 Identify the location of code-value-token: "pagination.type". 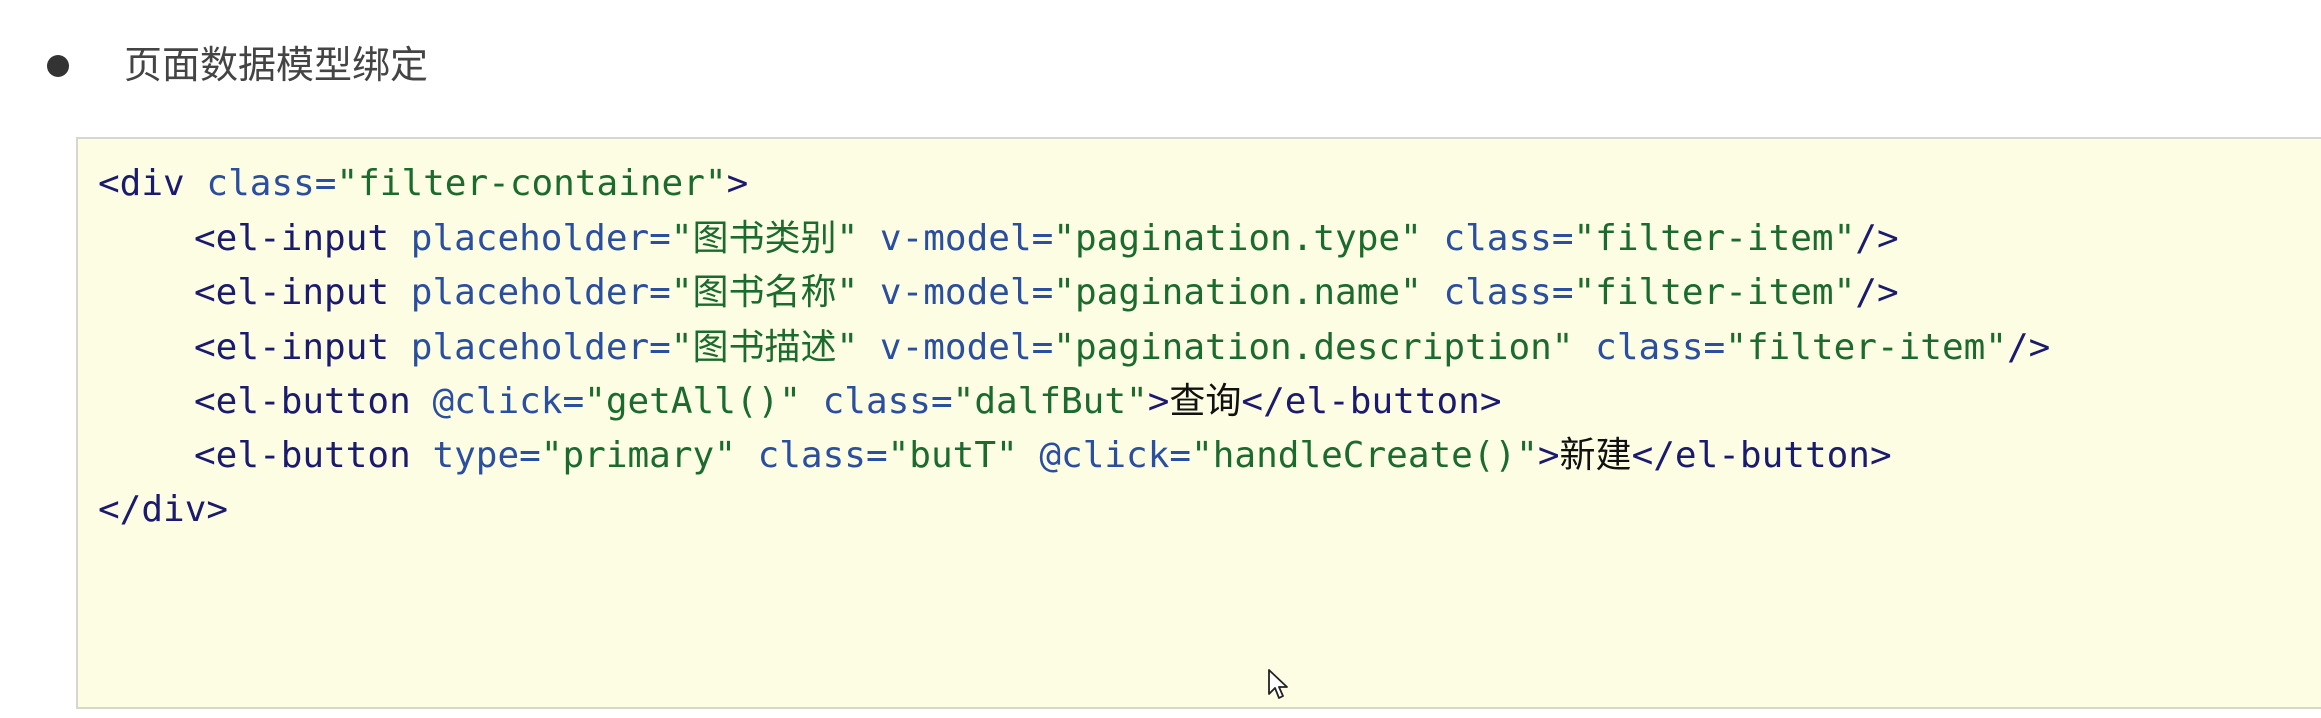
(1237, 238).